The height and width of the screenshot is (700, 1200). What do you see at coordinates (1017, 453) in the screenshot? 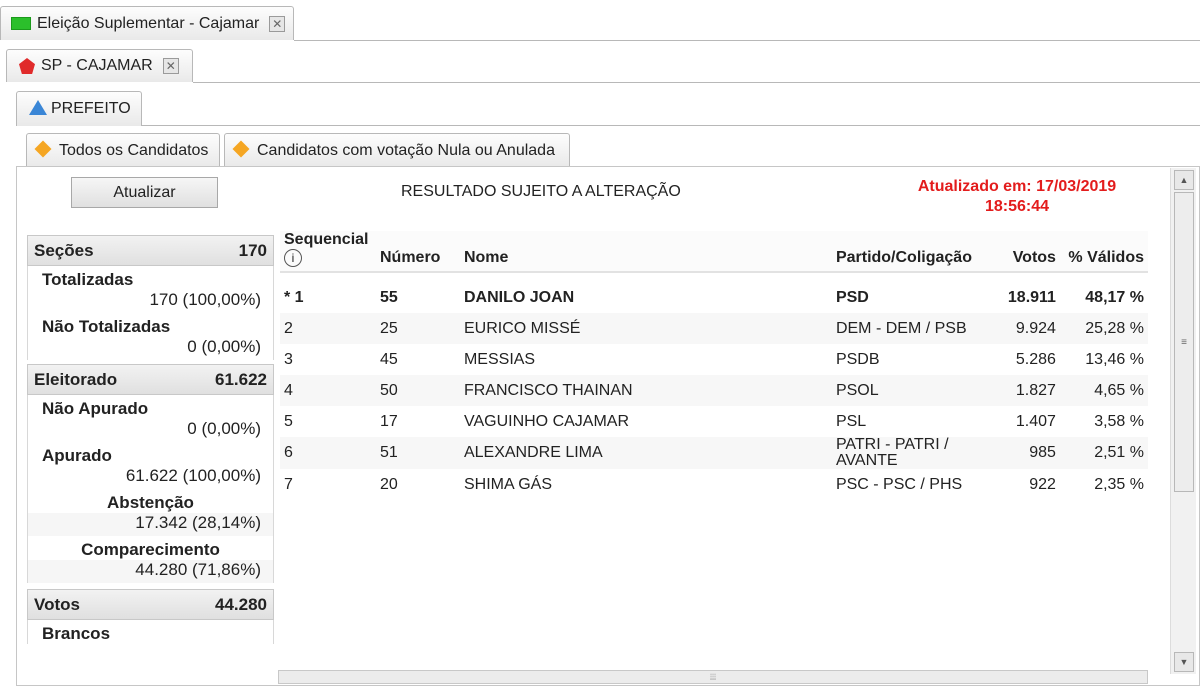
I see `cell-votos: 985` at bounding box center [1017, 453].